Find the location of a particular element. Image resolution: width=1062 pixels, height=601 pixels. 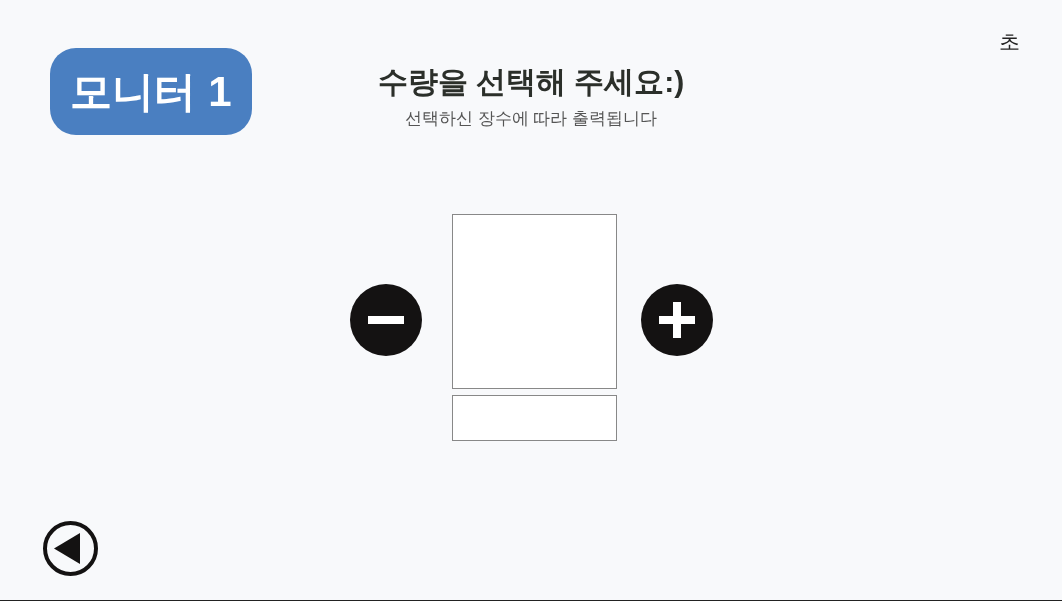

page-subtitle: 선택하신 장수에 따라 출력됩니다 is located at coordinates (531, 119).